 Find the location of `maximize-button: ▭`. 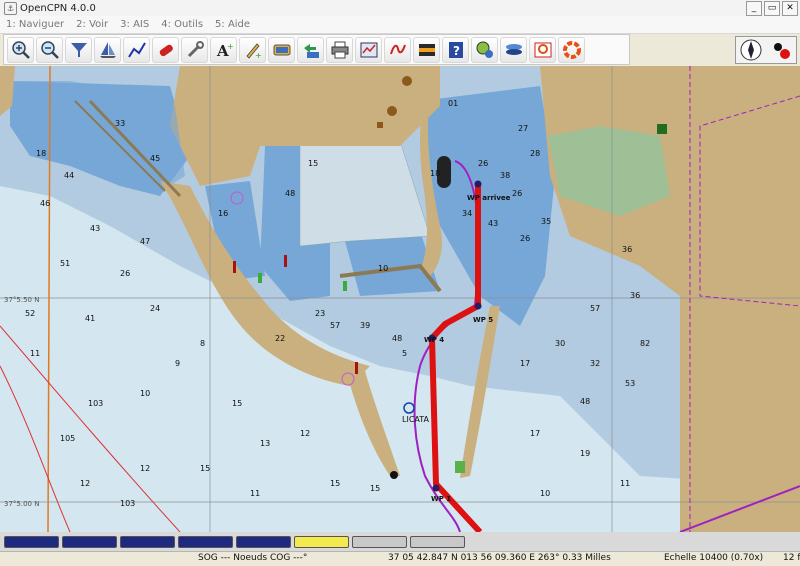

maximize-button: ▭ is located at coordinates (772, 8).